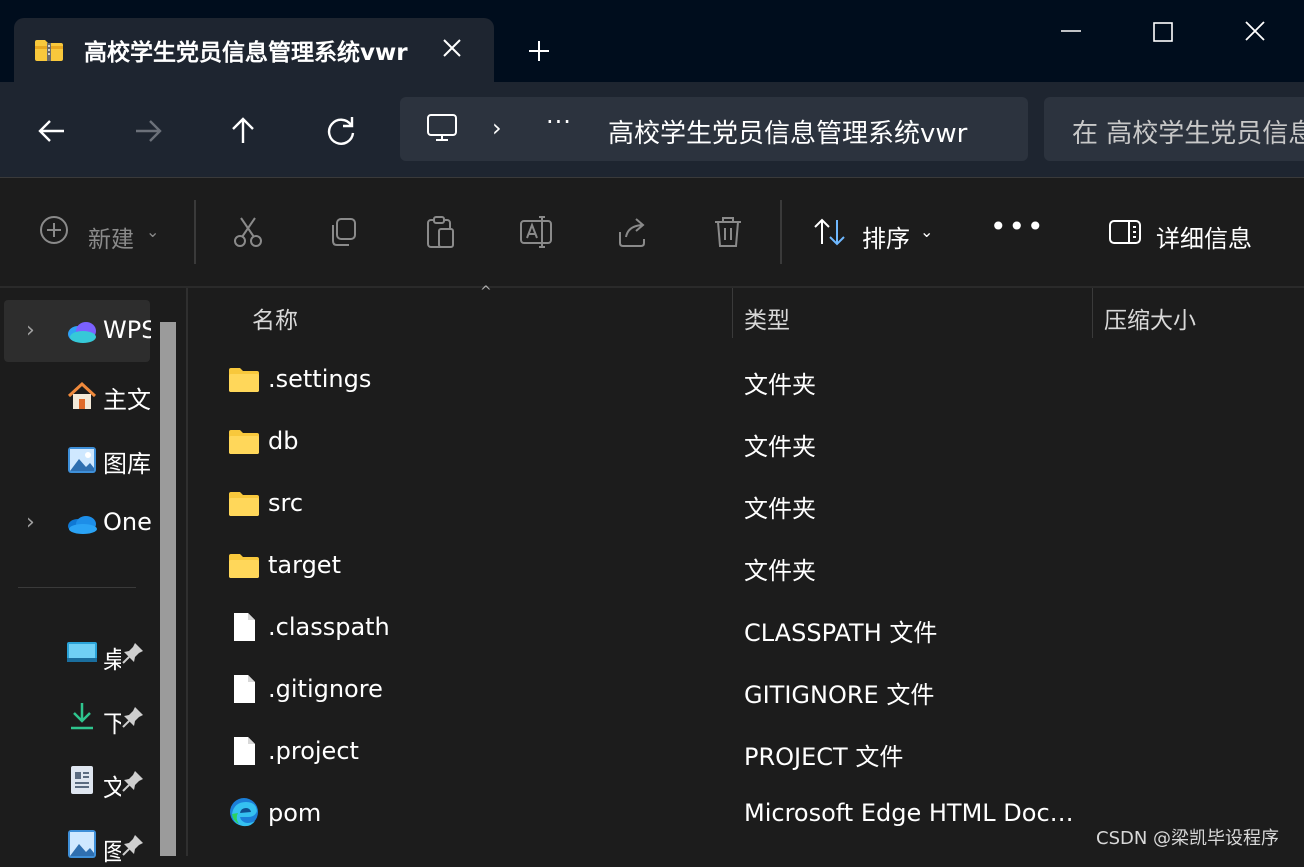 This screenshot has height=867, width=1304. I want to click on sort-button, so click(830, 232).